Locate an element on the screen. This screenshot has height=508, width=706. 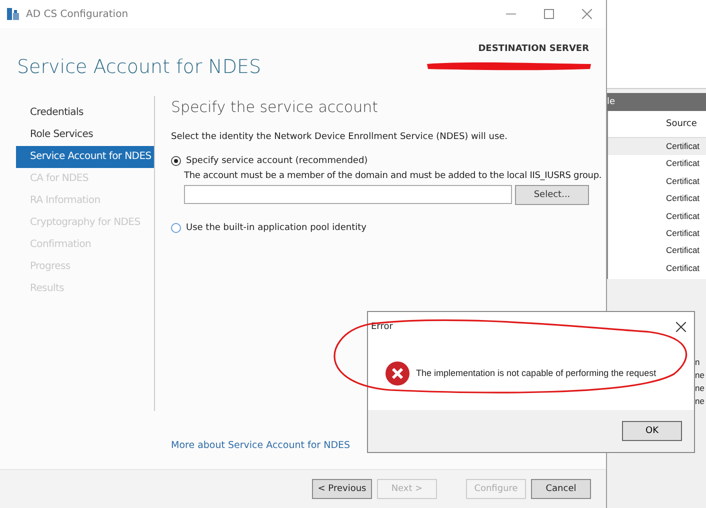
radio-label: Use the built-in application pool identity is located at coordinates (276, 228).